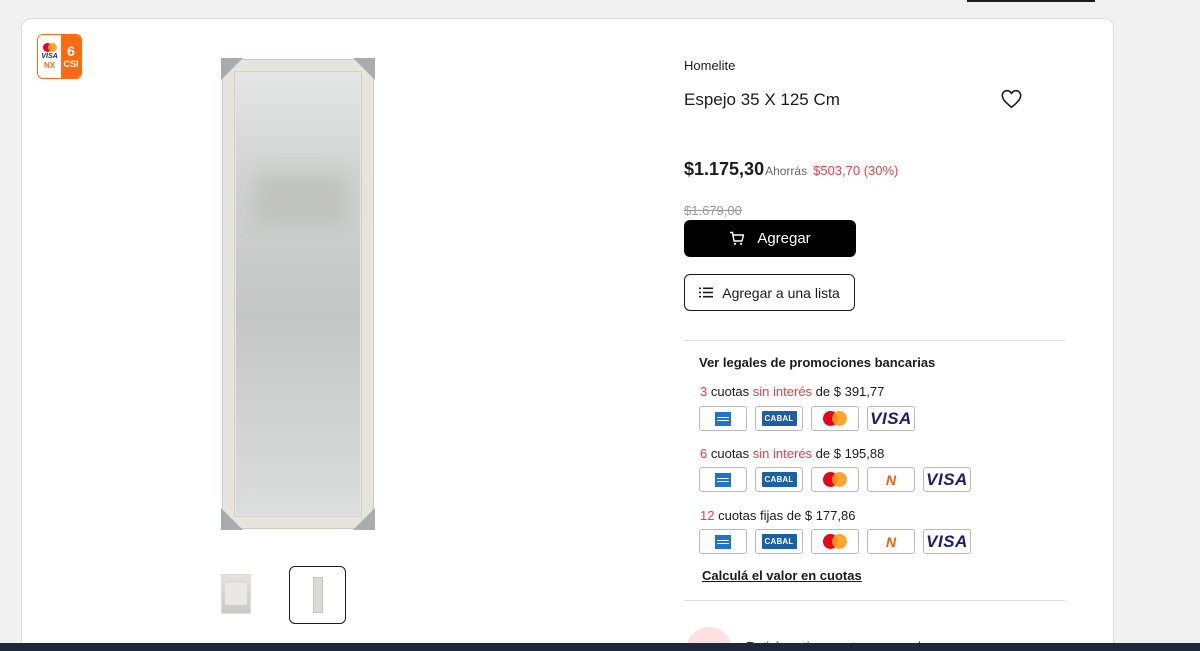 The height and width of the screenshot is (651, 1200). What do you see at coordinates (71, 64) in the screenshot?
I see `badge-text: CSI` at bounding box center [71, 64].